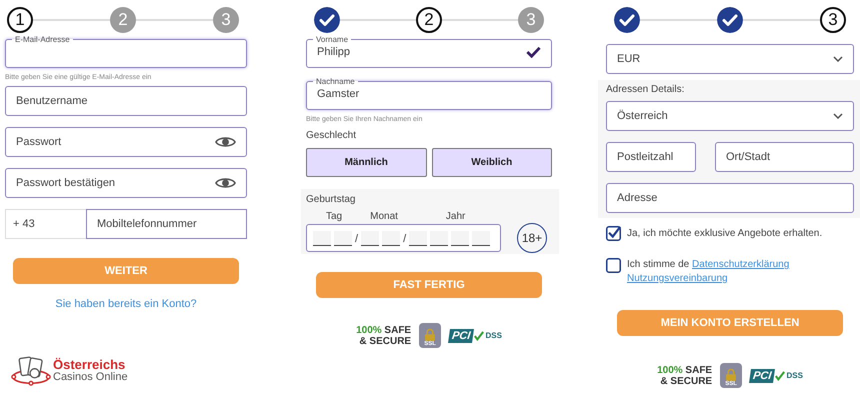 The width and height of the screenshot is (860, 400). I want to click on consent-text: Ich stimme de Datenschutzerklärung Nutzungsvereinbarung, so click(708, 272).